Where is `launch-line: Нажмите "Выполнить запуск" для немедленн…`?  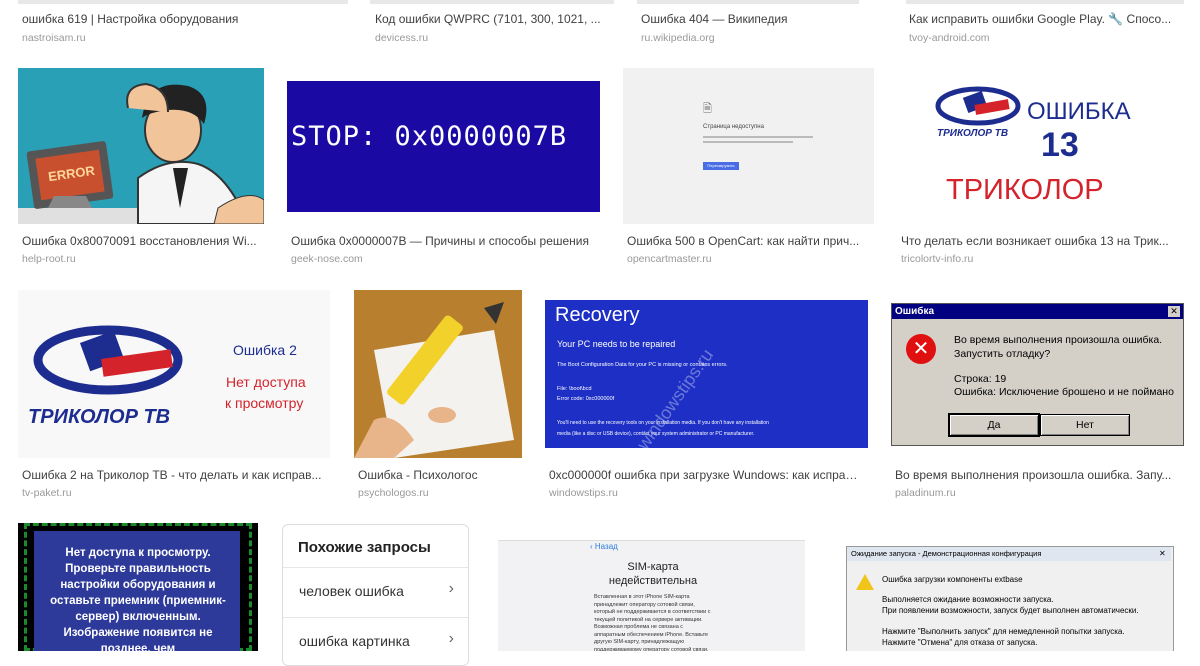
launch-line: Нажмите "Выполнить запуск" для немедленн… is located at coordinates (1003, 631).